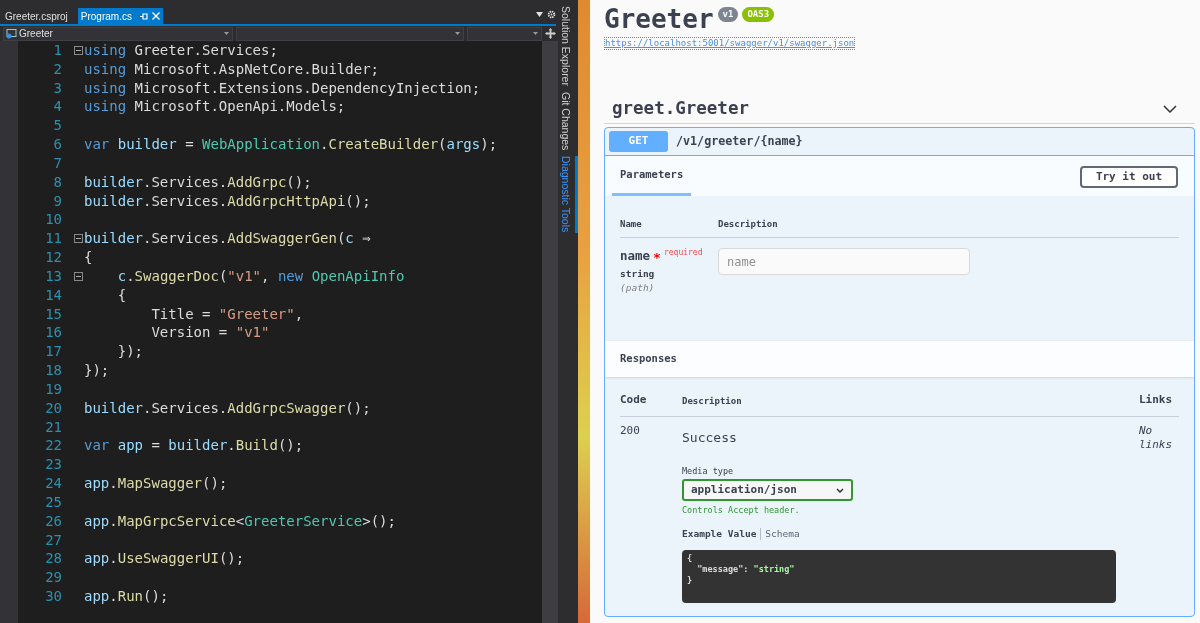 Image resolution: width=1200 pixels, height=623 pixels. What do you see at coordinates (657, 257) in the screenshot?
I see `required-mark: *` at bounding box center [657, 257].